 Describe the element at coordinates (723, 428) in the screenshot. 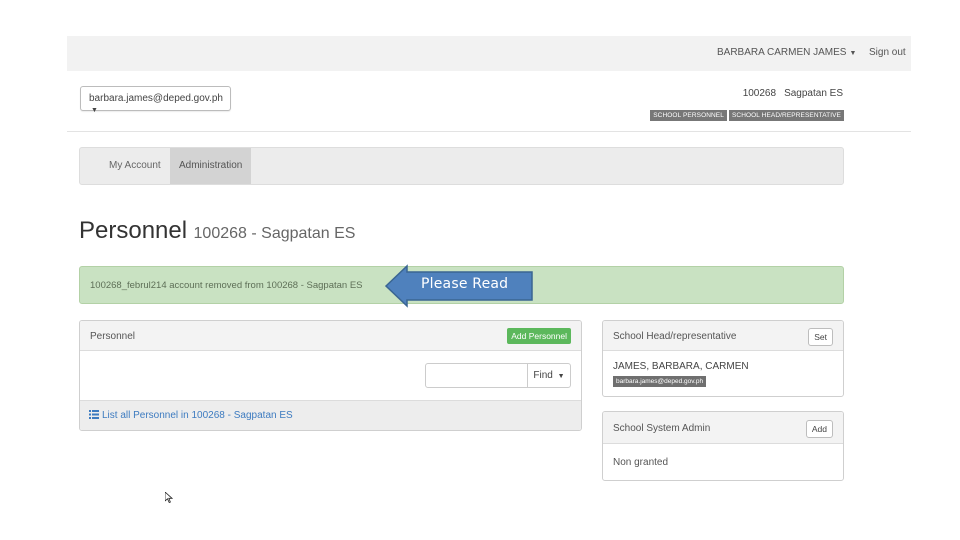

I see `panel-header: School System Admin Add` at that location.